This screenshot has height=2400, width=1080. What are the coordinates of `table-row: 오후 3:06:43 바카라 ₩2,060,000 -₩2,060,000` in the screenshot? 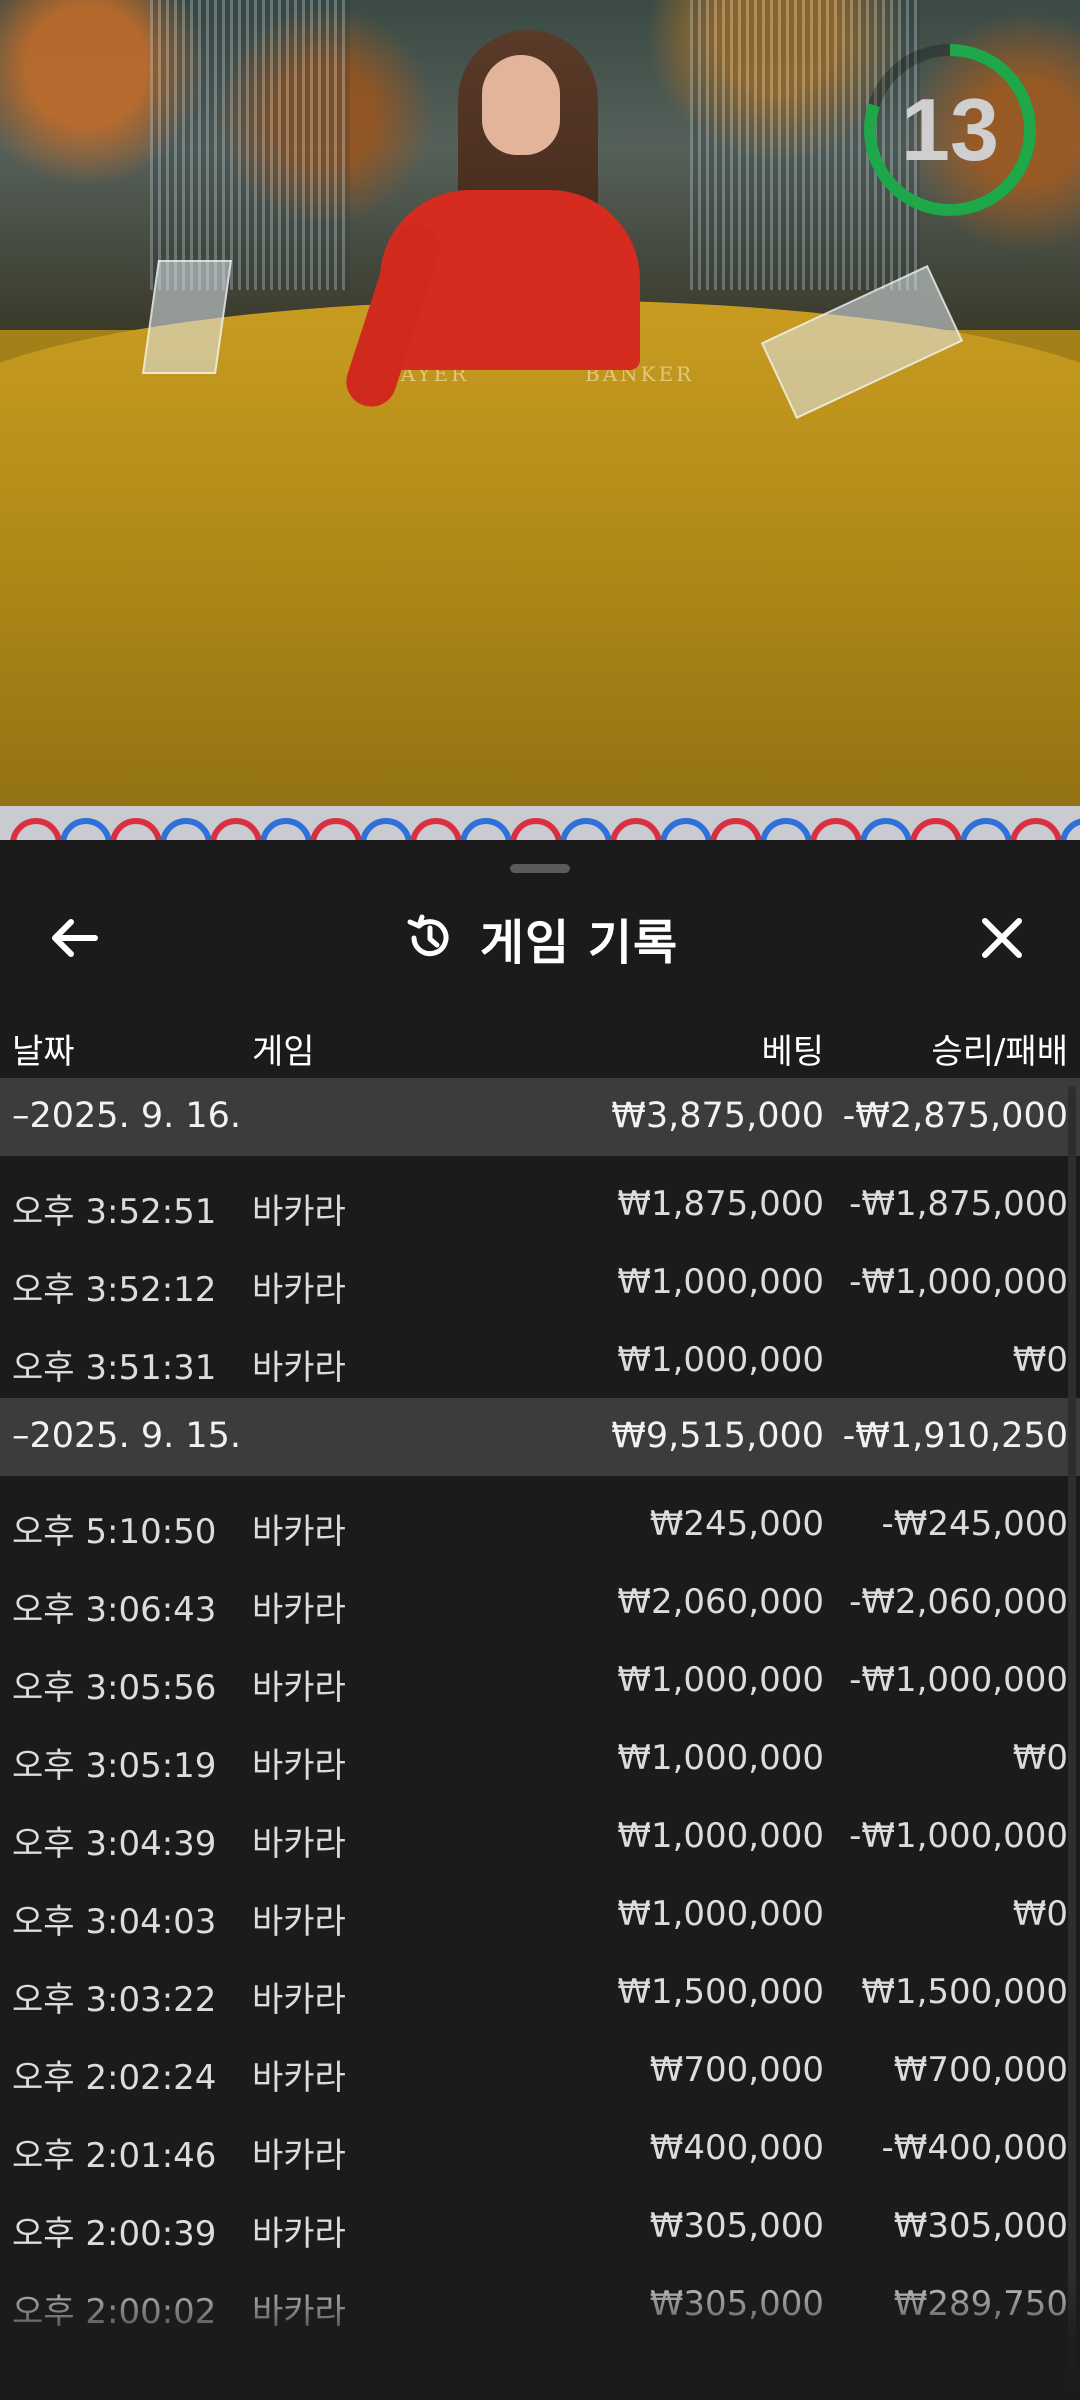 It's located at (540, 1601).